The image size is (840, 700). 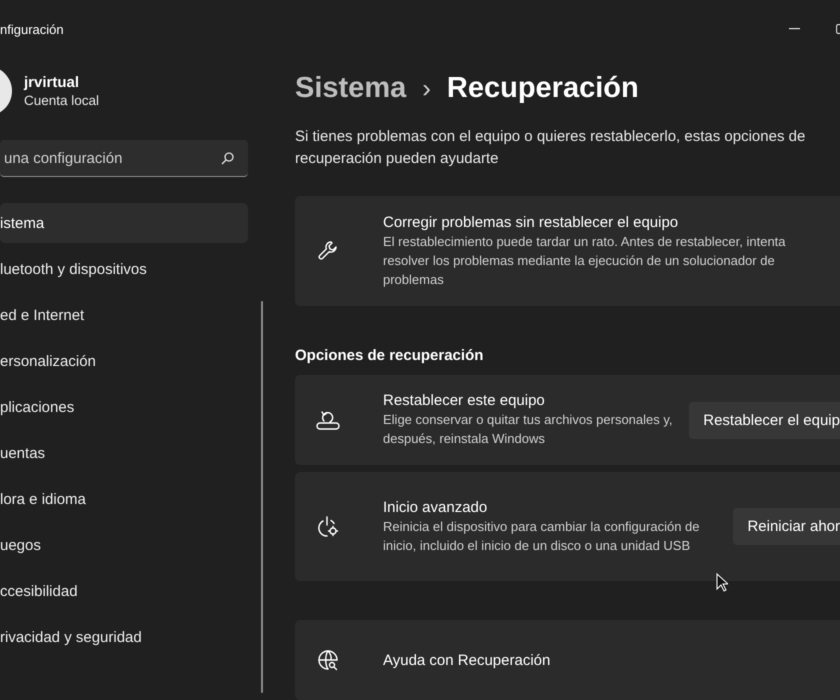 I want to click on card-title: Restablecer este equipo, so click(x=464, y=400).